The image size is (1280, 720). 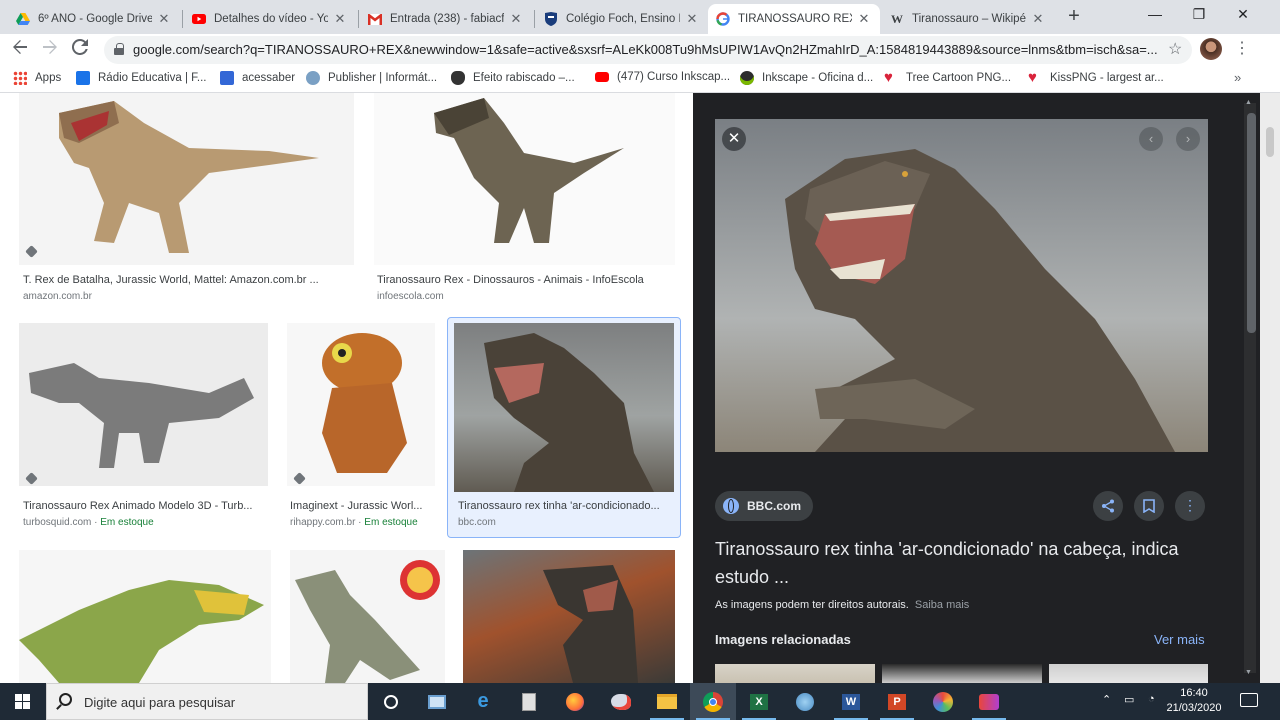 I want to click on tab-youtube-studio: Detalhes do vídeo - Yo ✕, so click(x=270, y=19).